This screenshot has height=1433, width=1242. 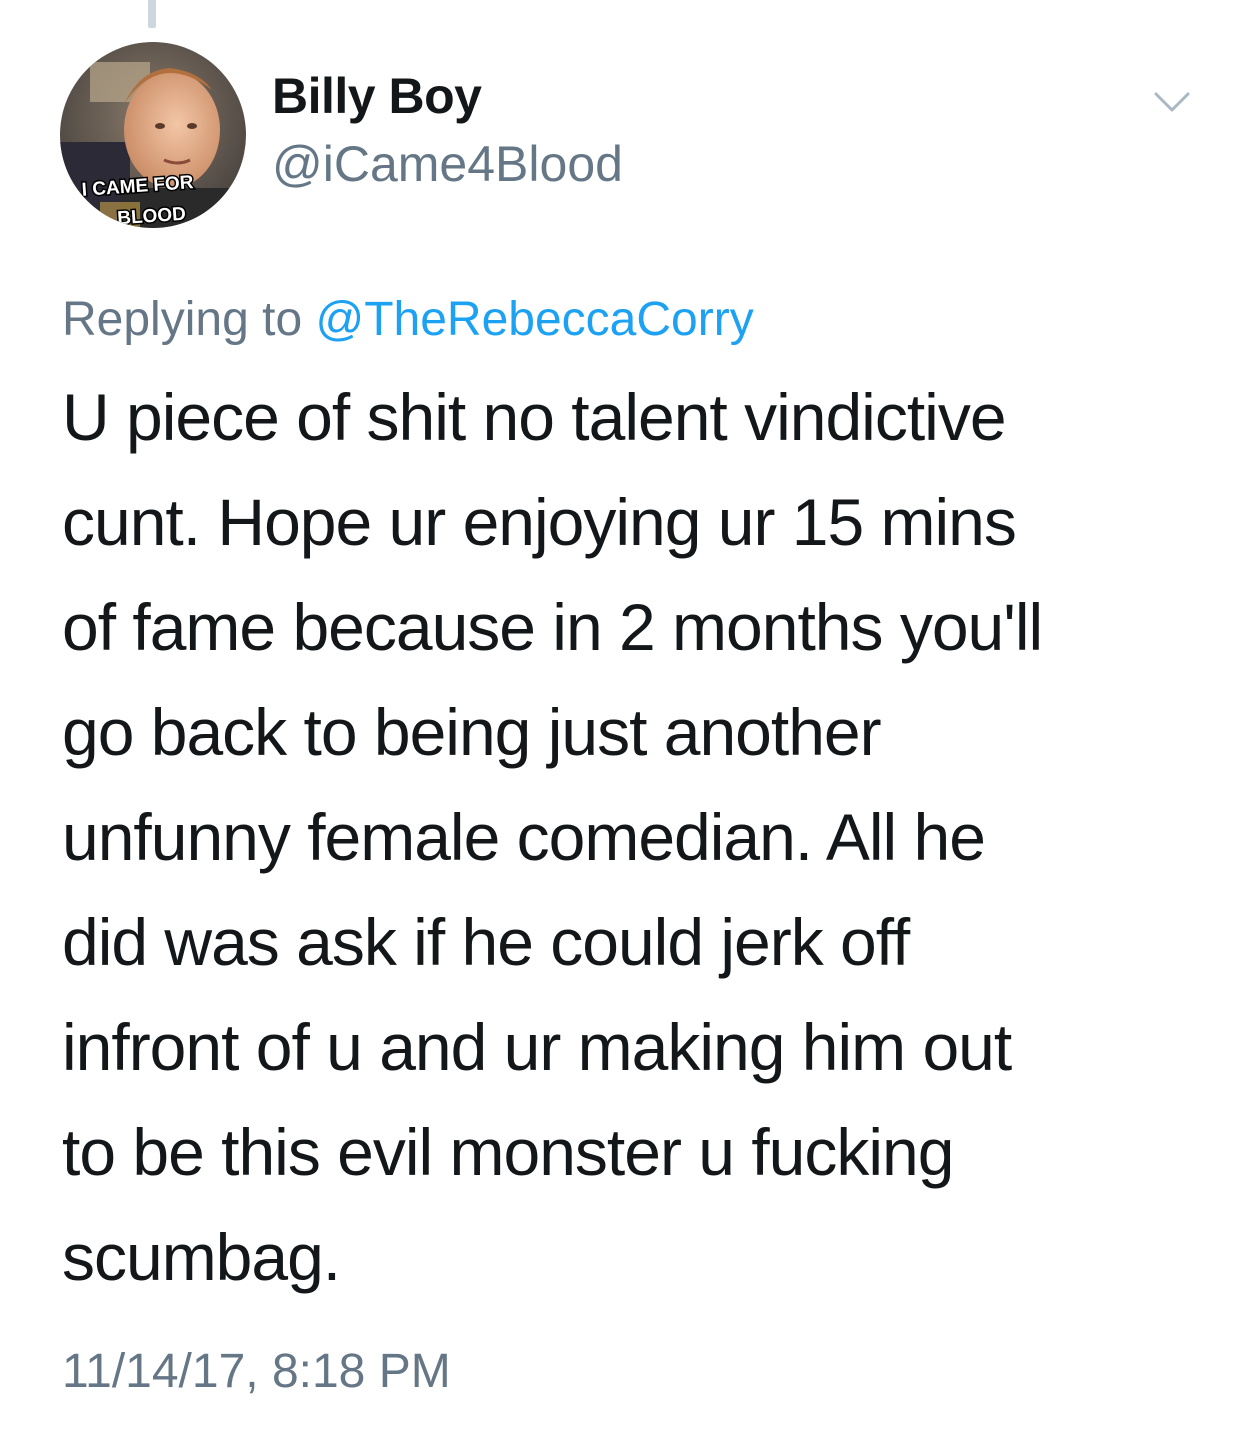 I want to click on more-options-button, so click(x=1172, y=102).